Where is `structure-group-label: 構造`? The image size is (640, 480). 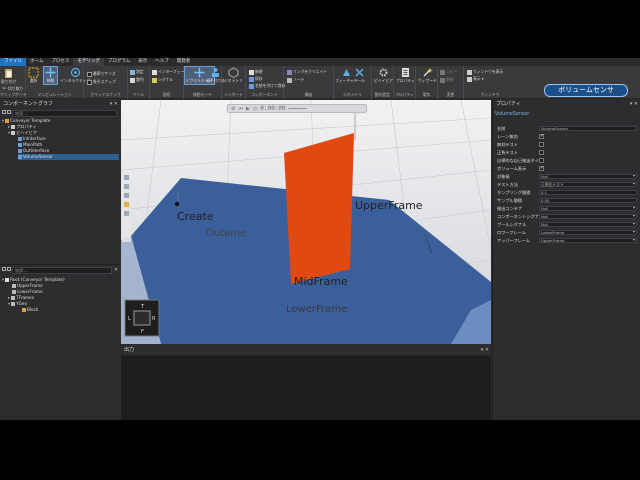
structure-group-label: 構造 is located at coordinates (308, 94).